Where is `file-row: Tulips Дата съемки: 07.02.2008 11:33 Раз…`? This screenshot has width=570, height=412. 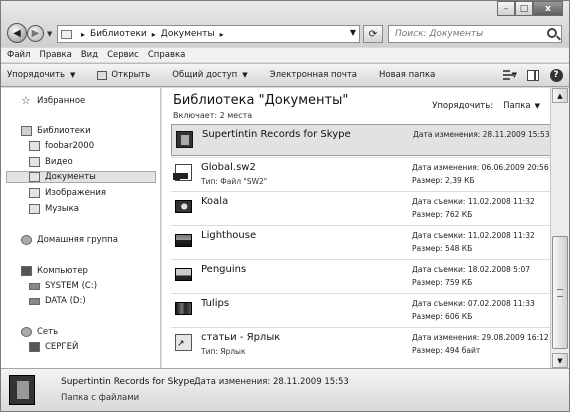 file-row: Tulips Дата съемки: 07.02.2008 11:33 Раз… is located at coordinates (363, 310).